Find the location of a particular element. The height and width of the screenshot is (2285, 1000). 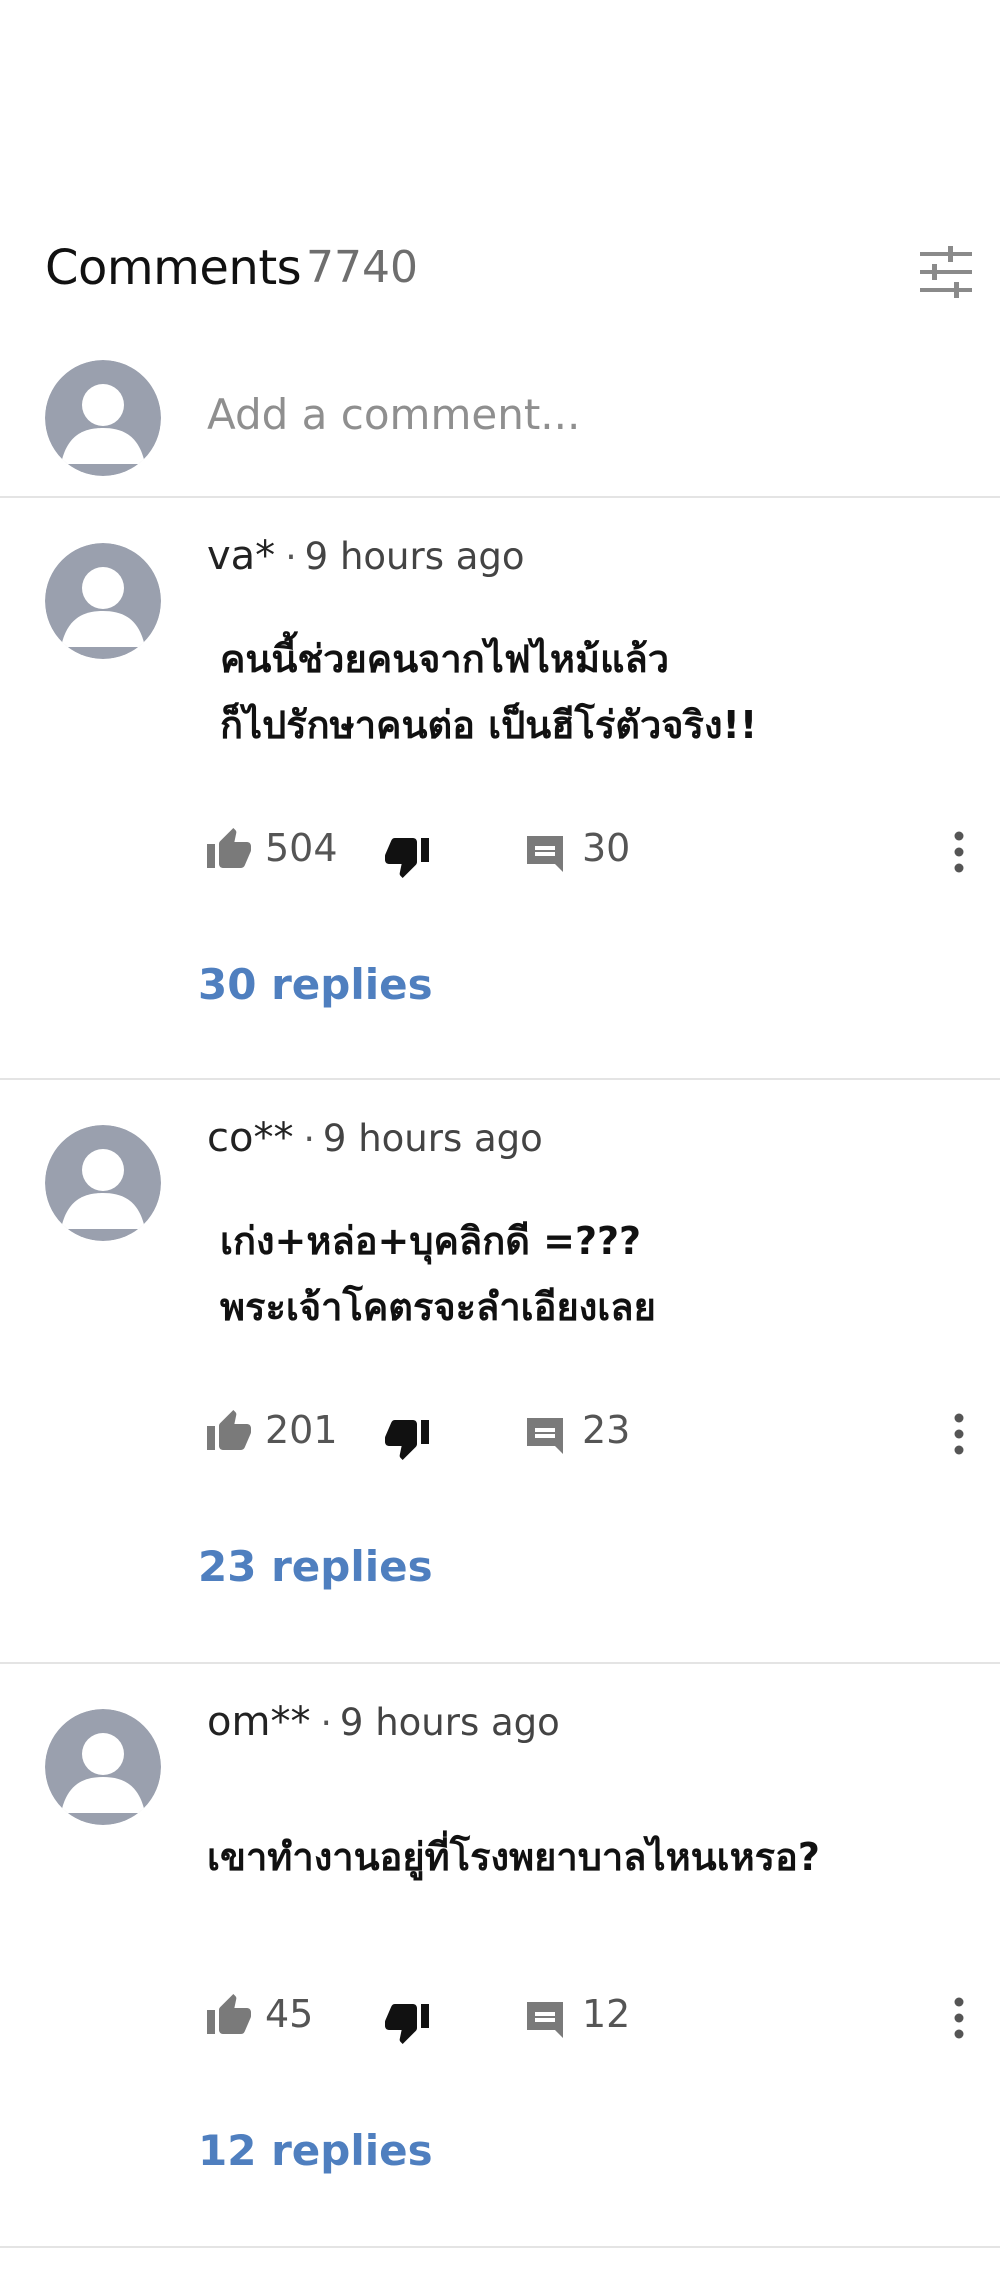

like-count: 201 is located at coordinates (301, 1430).